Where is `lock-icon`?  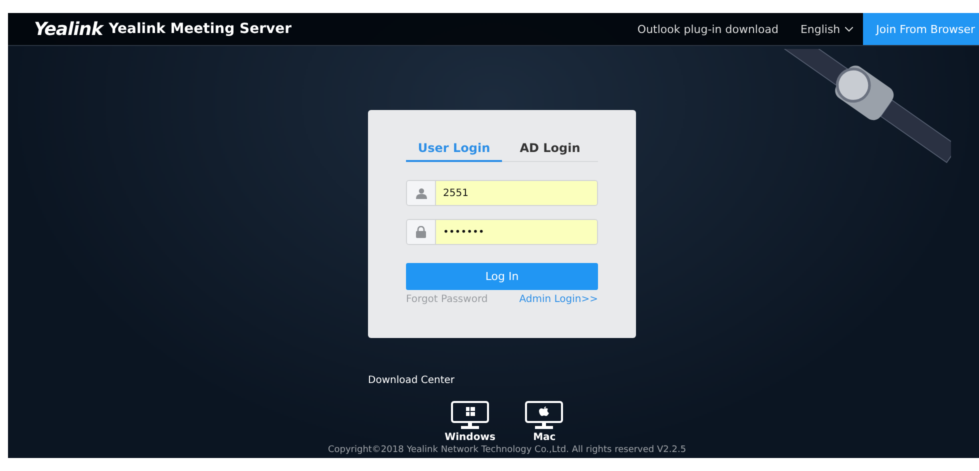
lock-icon is located at coordinates (421, 232).